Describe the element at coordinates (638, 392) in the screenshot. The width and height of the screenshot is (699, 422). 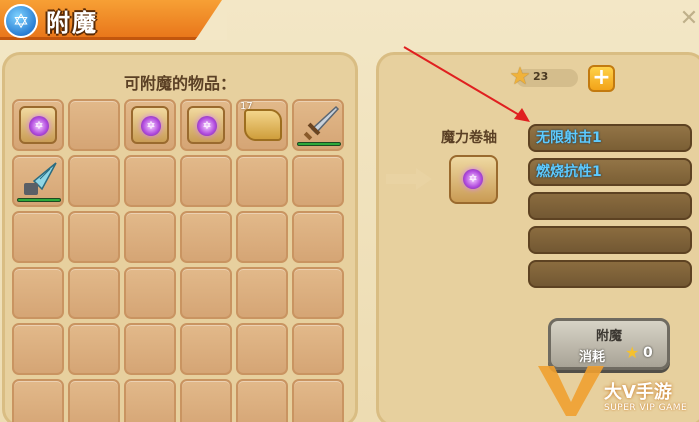
I see `watermark-title: 大V手游` at that location.